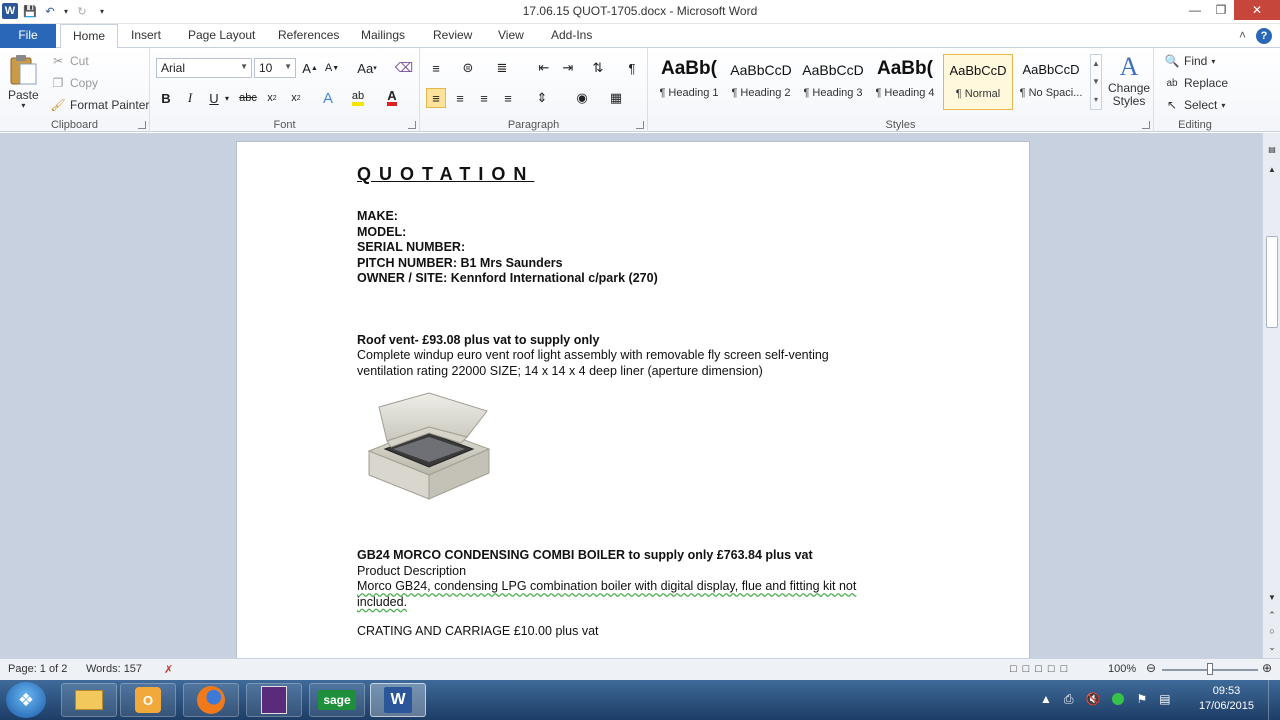  What do you see at coordinates (542, 98) in the screenshot?
I see `line-spacing-icon: ⇕` at bounding box center [542, 98].